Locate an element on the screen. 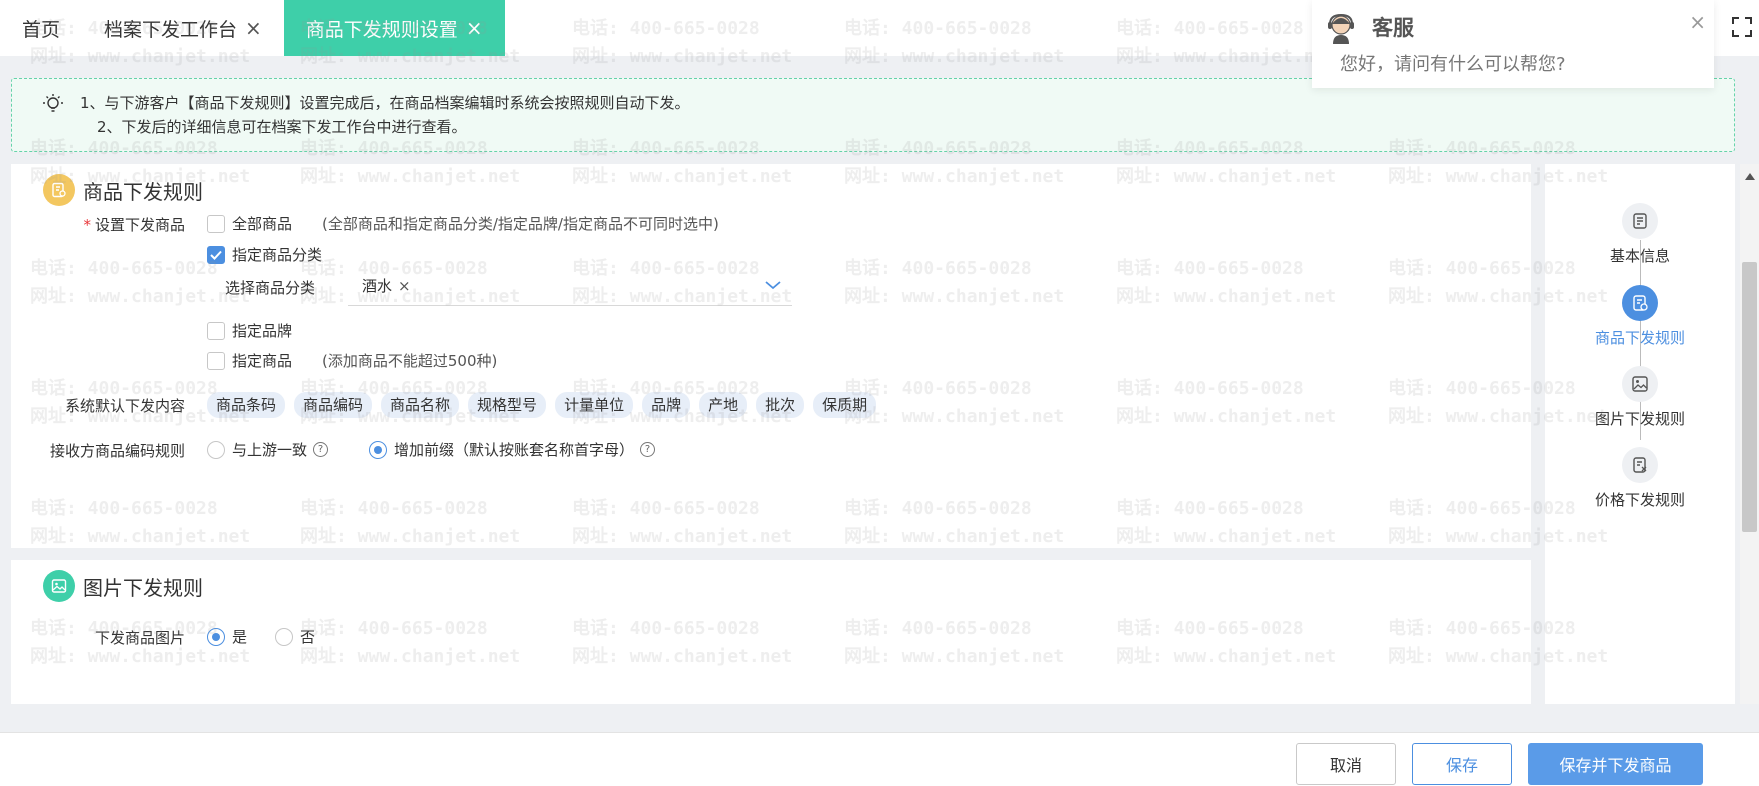  category-select: 酒水 × is located at coordinates (570, 286).